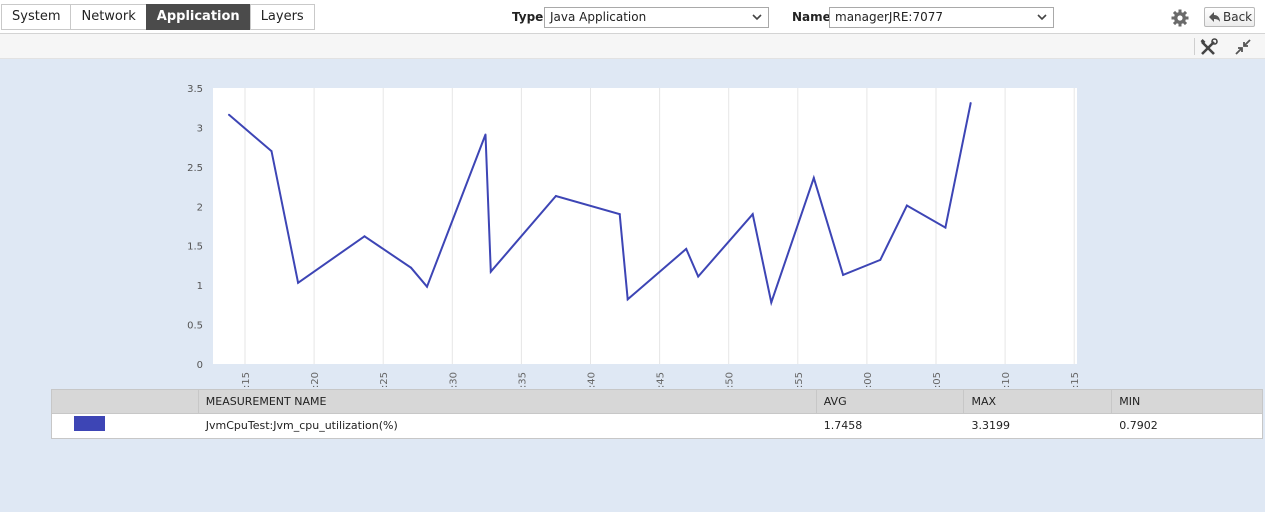 Image resolution: width=1265 pixels, height=512 pixels. I want to click on table-header: MEASUREMENT NAME AVG MAX MIN, so click(657, 402).